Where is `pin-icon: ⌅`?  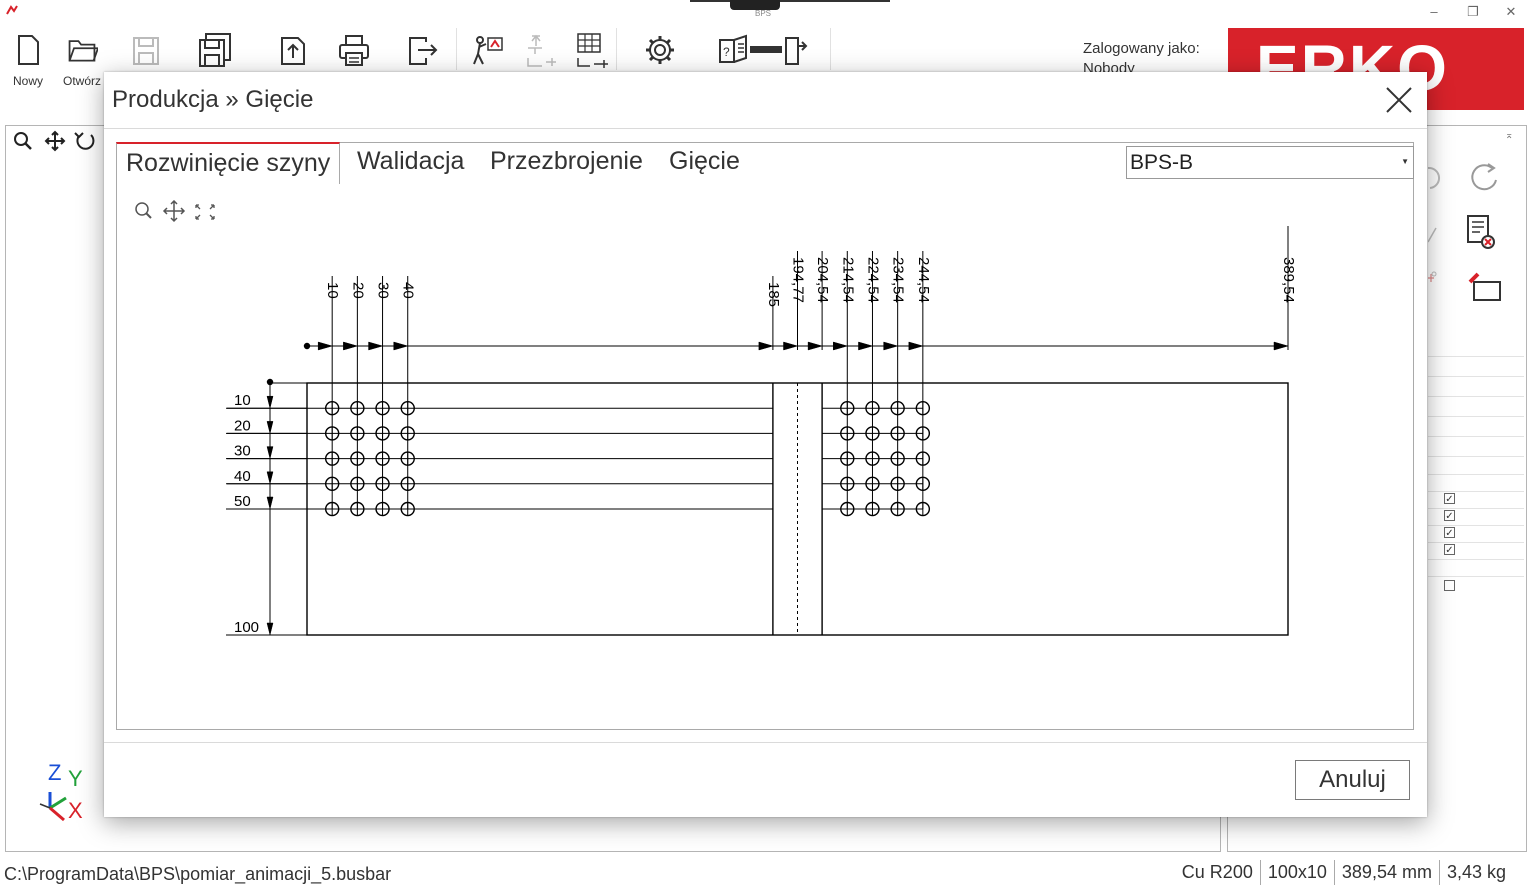 pin-icon: ⌅ is located at coordinates (1509, 135).